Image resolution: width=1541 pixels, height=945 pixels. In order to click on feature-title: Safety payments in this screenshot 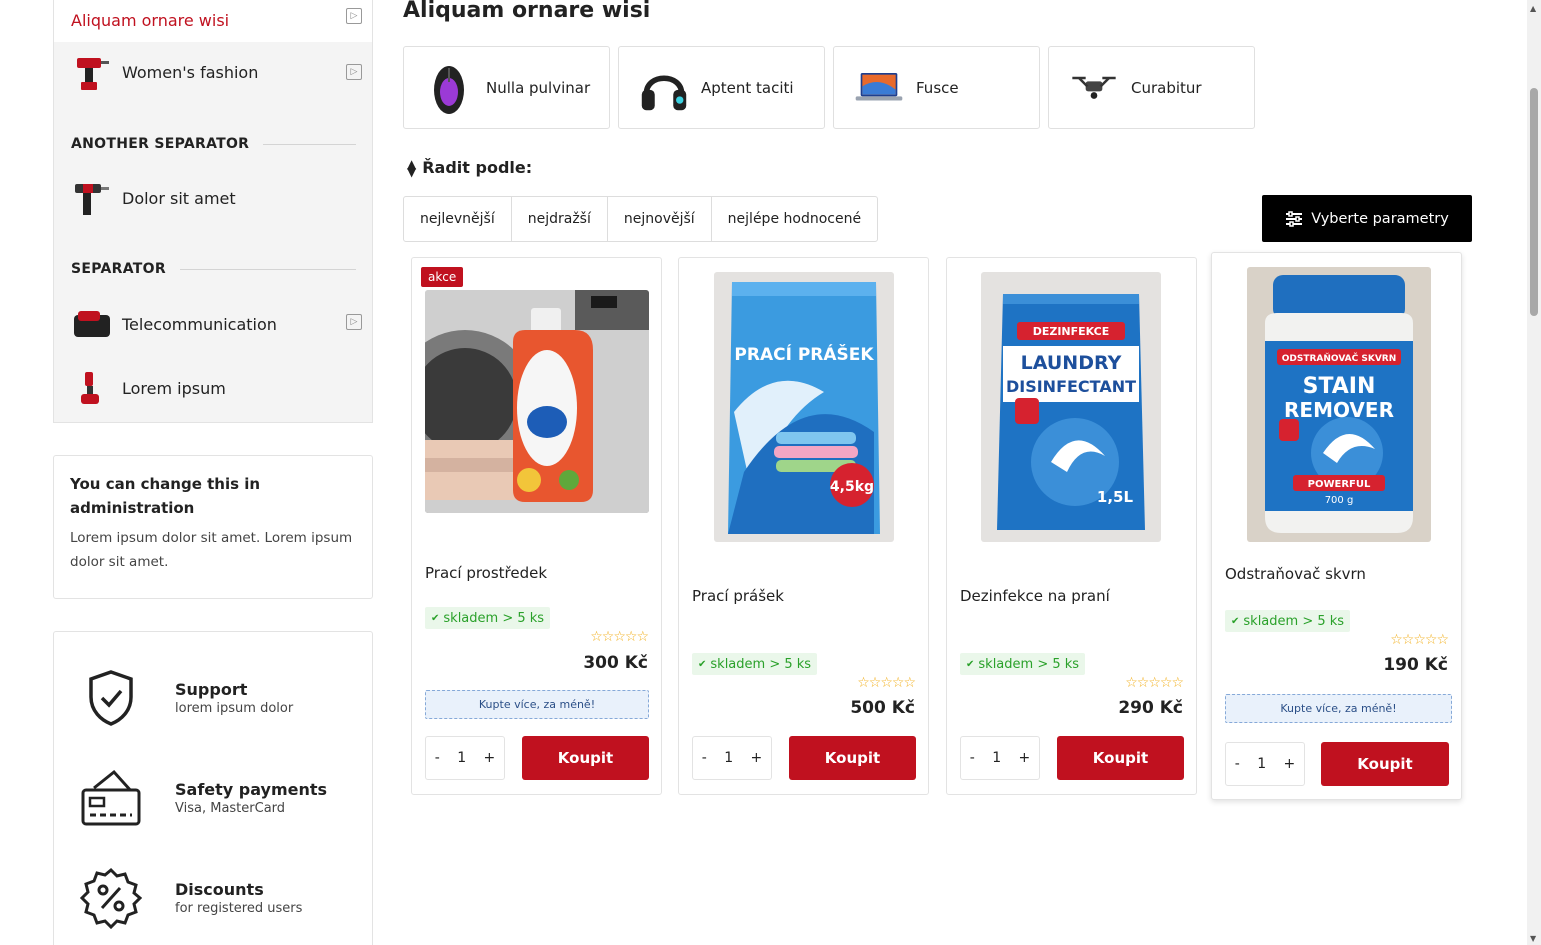, I will do `click(251, 789)`.